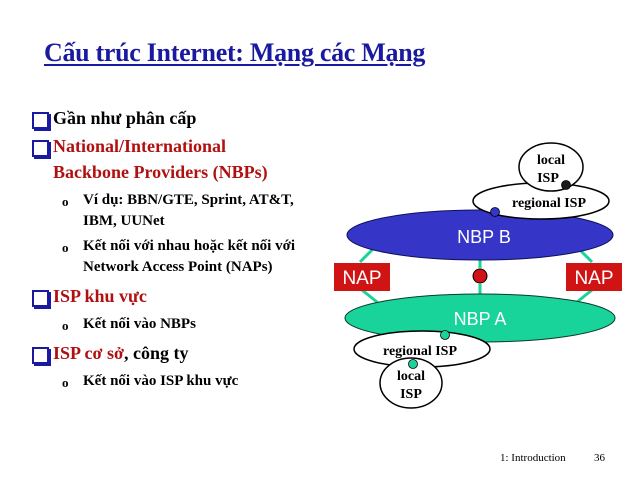 The height and width of the screenshot is (480, 640). Describe the element at coordinates (420, 351) in the screenshot. I see `regional-isp-bottom-label: regional ISP` at that location.